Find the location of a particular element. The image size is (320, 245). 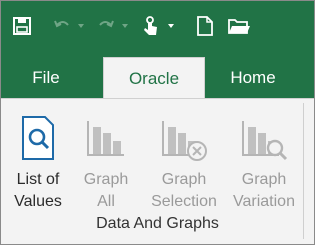

graph-variation-label-line2: Variation is located at coordinates (264, 201).